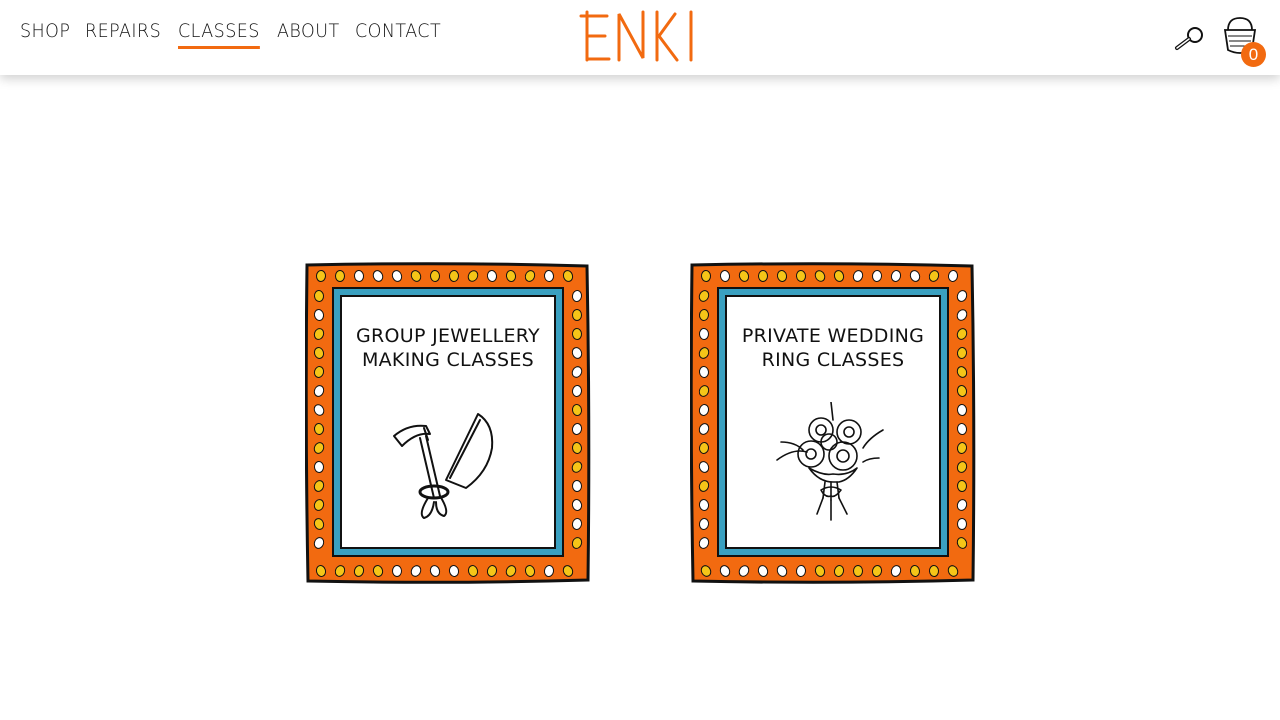 The image size is (1280, 720). What do you see at coordinates (443, 466) in the screenshot?
I see `hammer-and-saw-icon` at bounding box center [443, 466].